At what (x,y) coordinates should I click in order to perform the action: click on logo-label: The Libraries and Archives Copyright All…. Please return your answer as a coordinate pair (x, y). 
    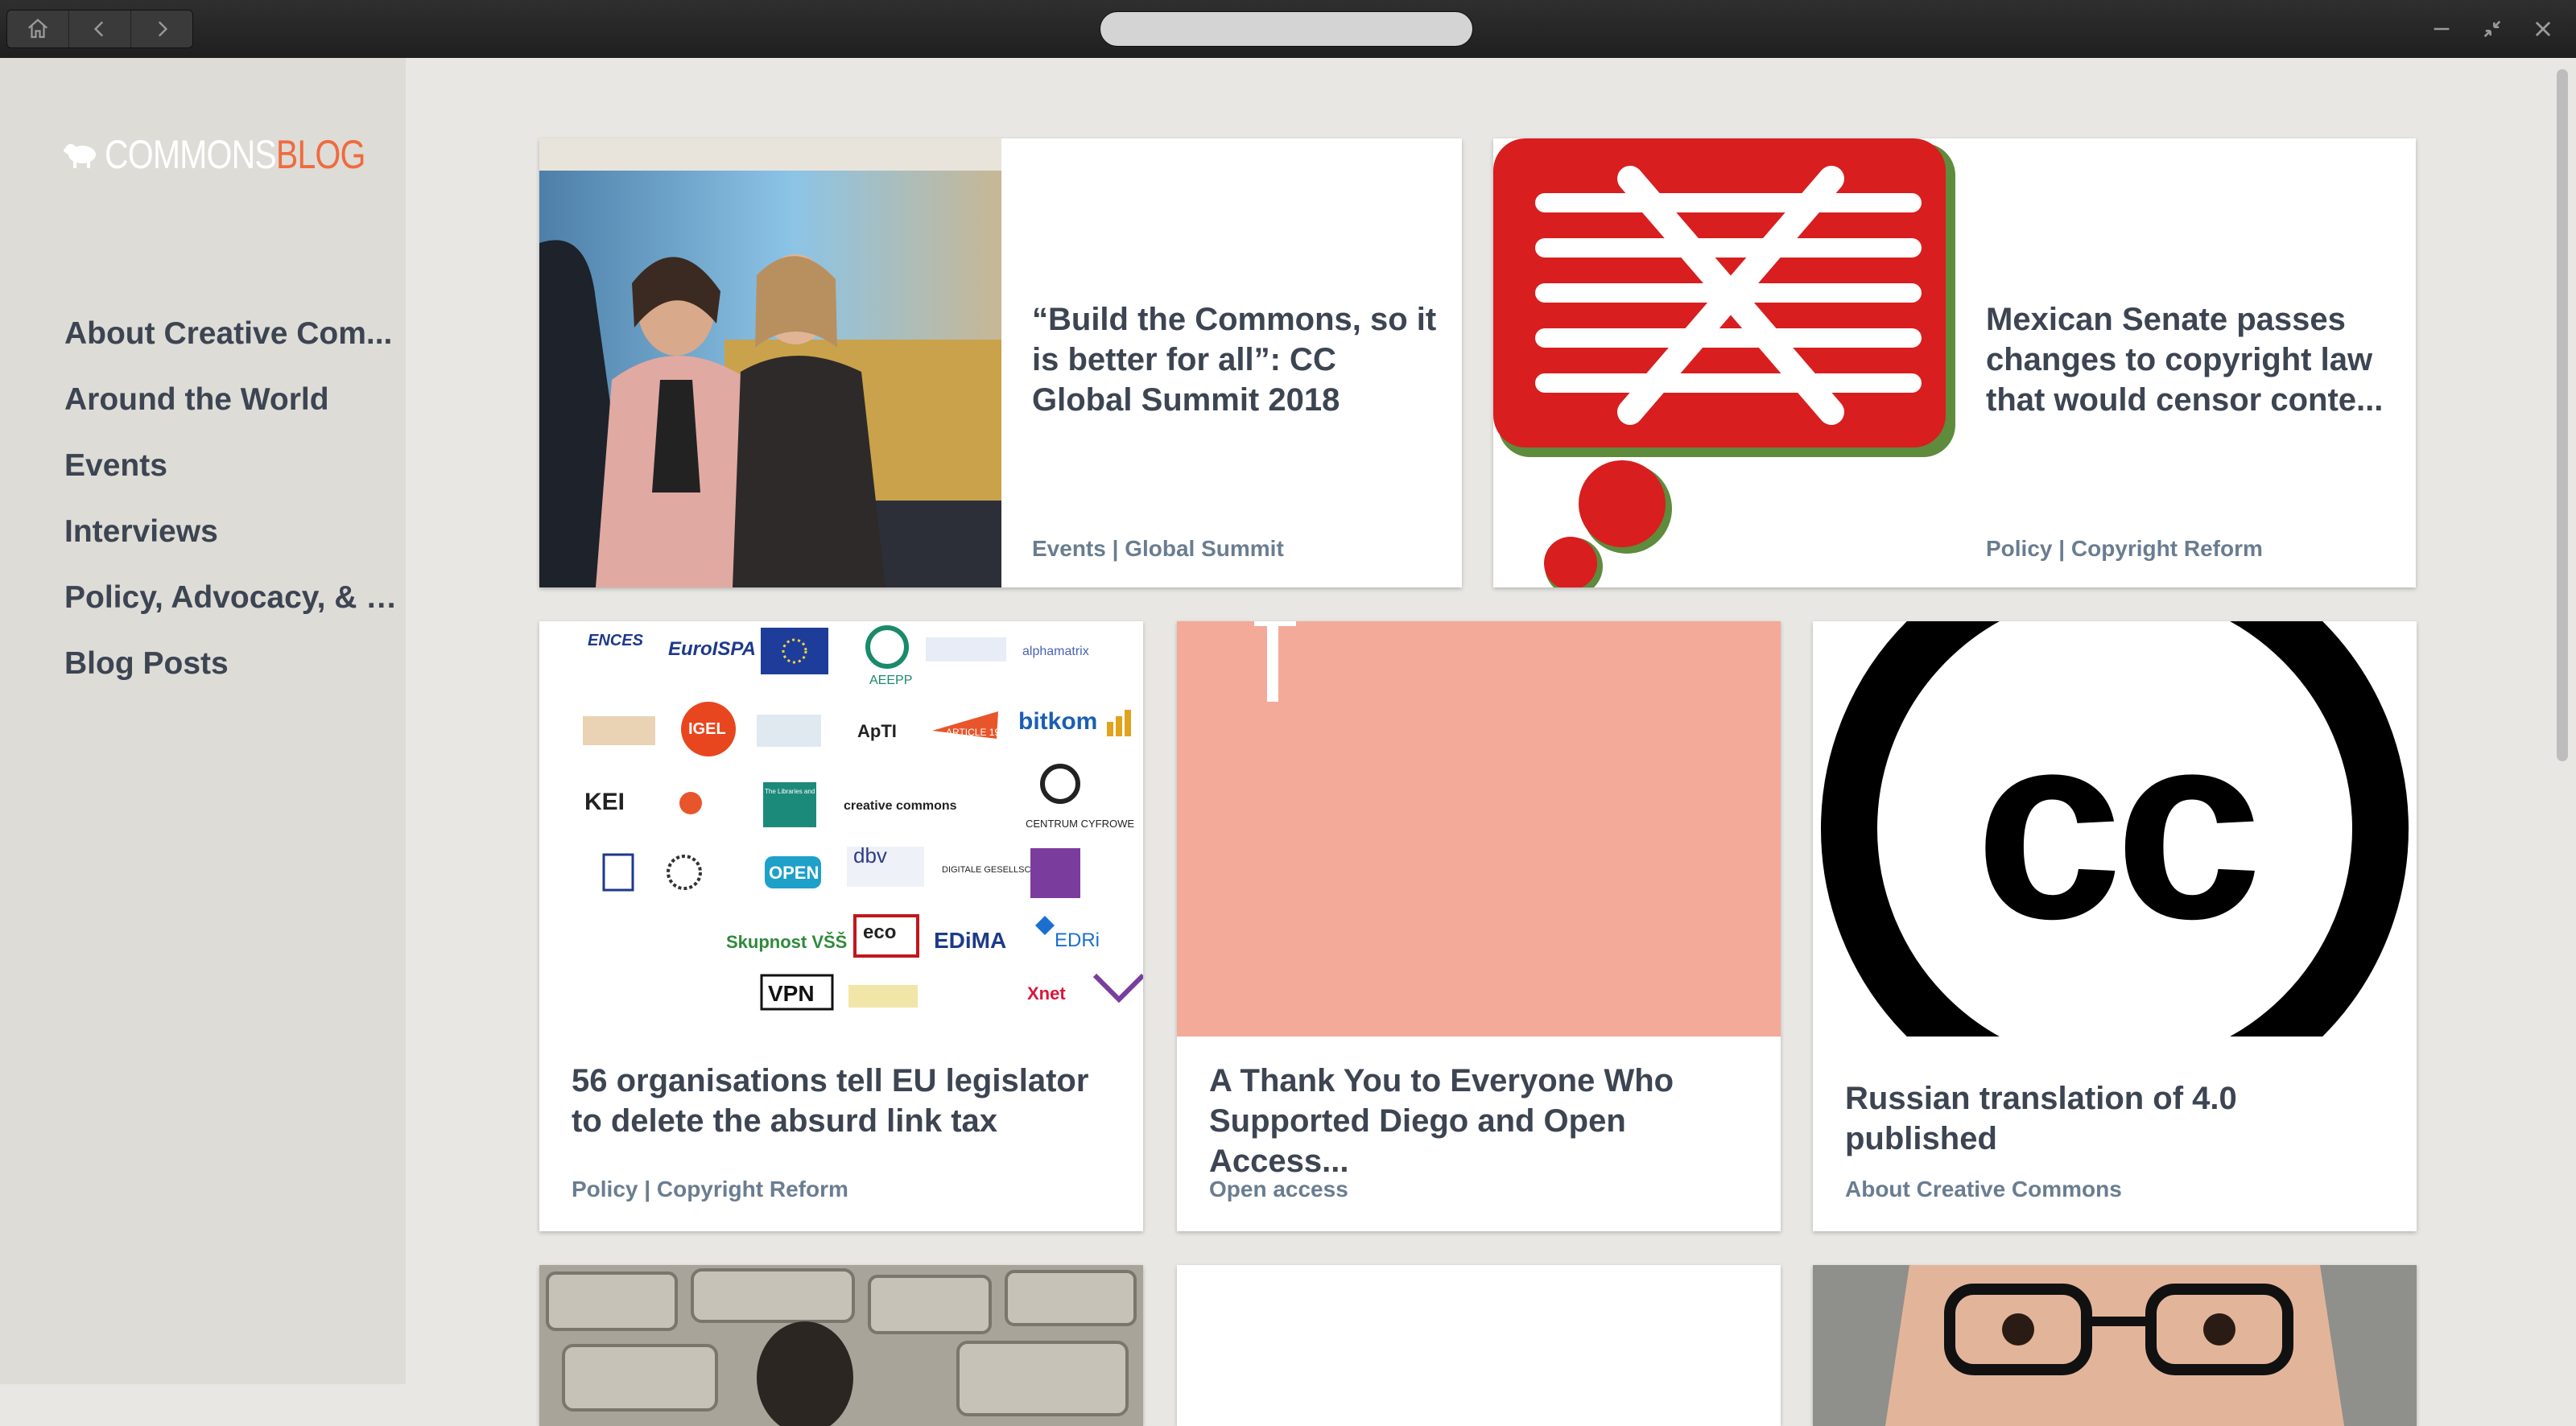
    Looking at the image, I should click on (830, 791).